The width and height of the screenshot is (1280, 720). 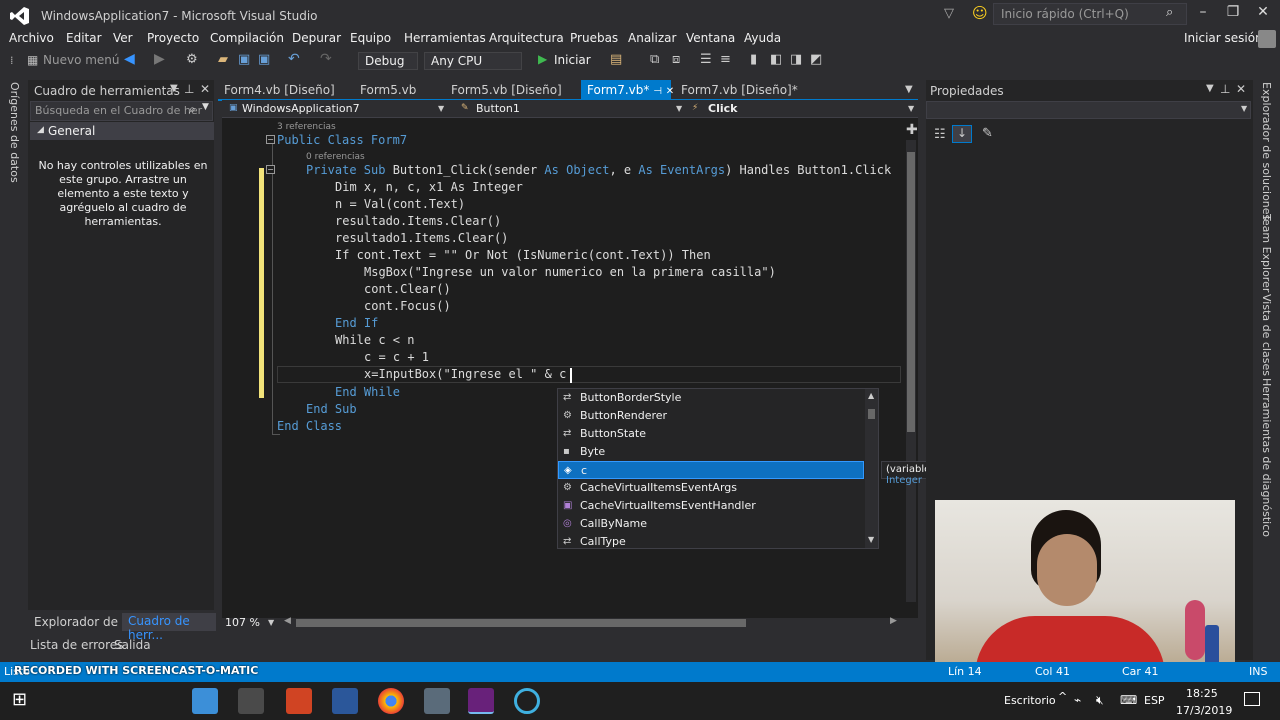 What do you see at coordinates (657, 91) in the screenshot?
I see `tab-pin-icon: ⊣` at bounding box center [657, 91].